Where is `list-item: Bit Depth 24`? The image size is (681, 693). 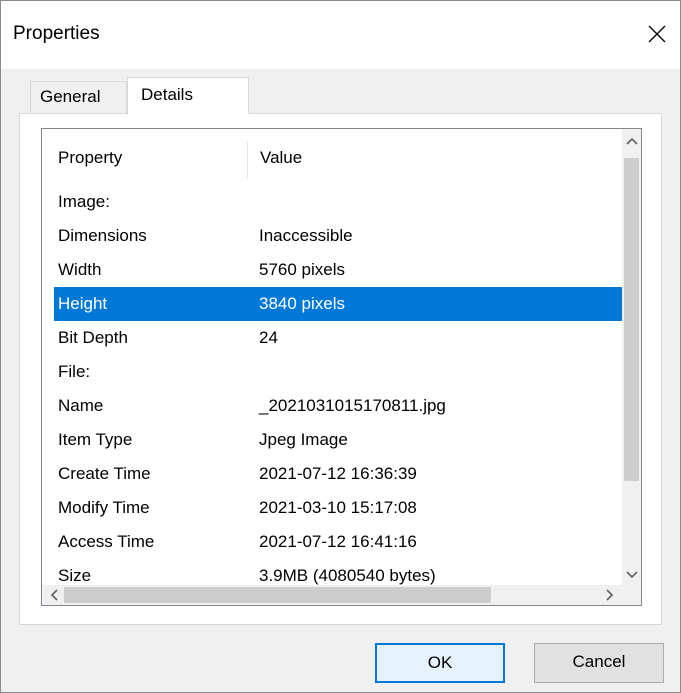
list-item: Bit Depth 24 is located at coordinates (332, 338).